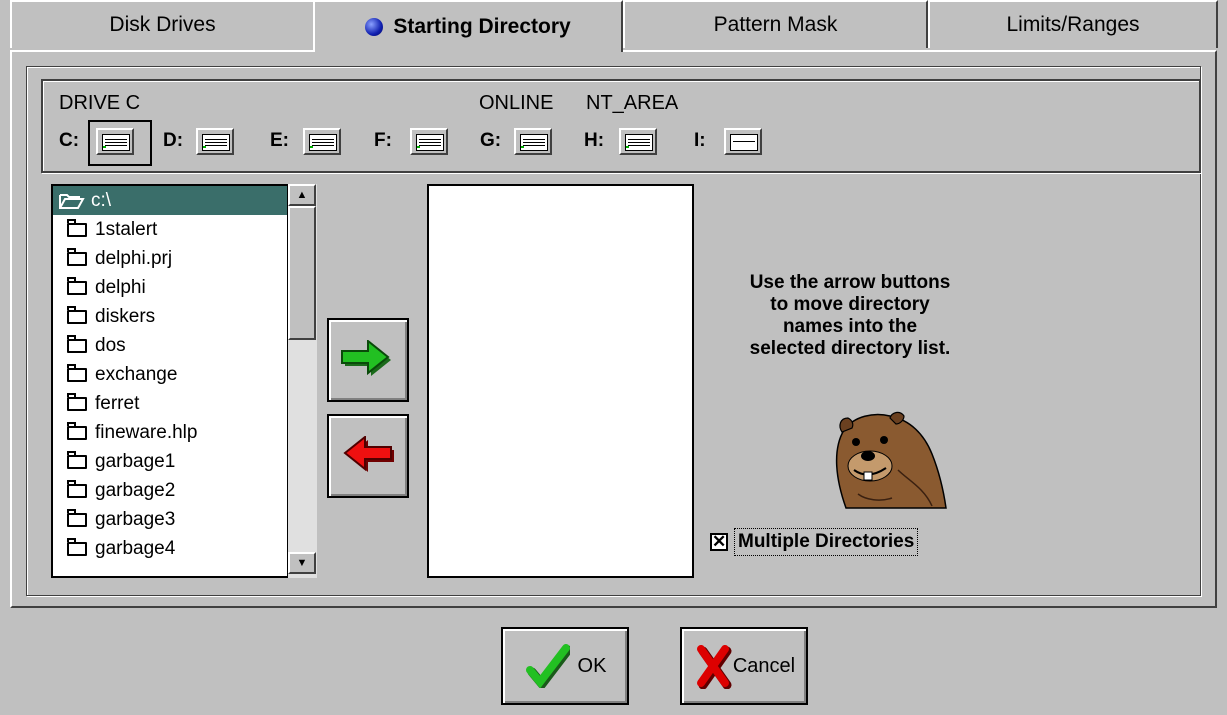 The height and width of the screenshot is (715, 1227). What do you see at coordinates (775, 24) in the screenshot?
I see `tab-pattern-mask: Pattern Mask` at bounding box center [775, 24].